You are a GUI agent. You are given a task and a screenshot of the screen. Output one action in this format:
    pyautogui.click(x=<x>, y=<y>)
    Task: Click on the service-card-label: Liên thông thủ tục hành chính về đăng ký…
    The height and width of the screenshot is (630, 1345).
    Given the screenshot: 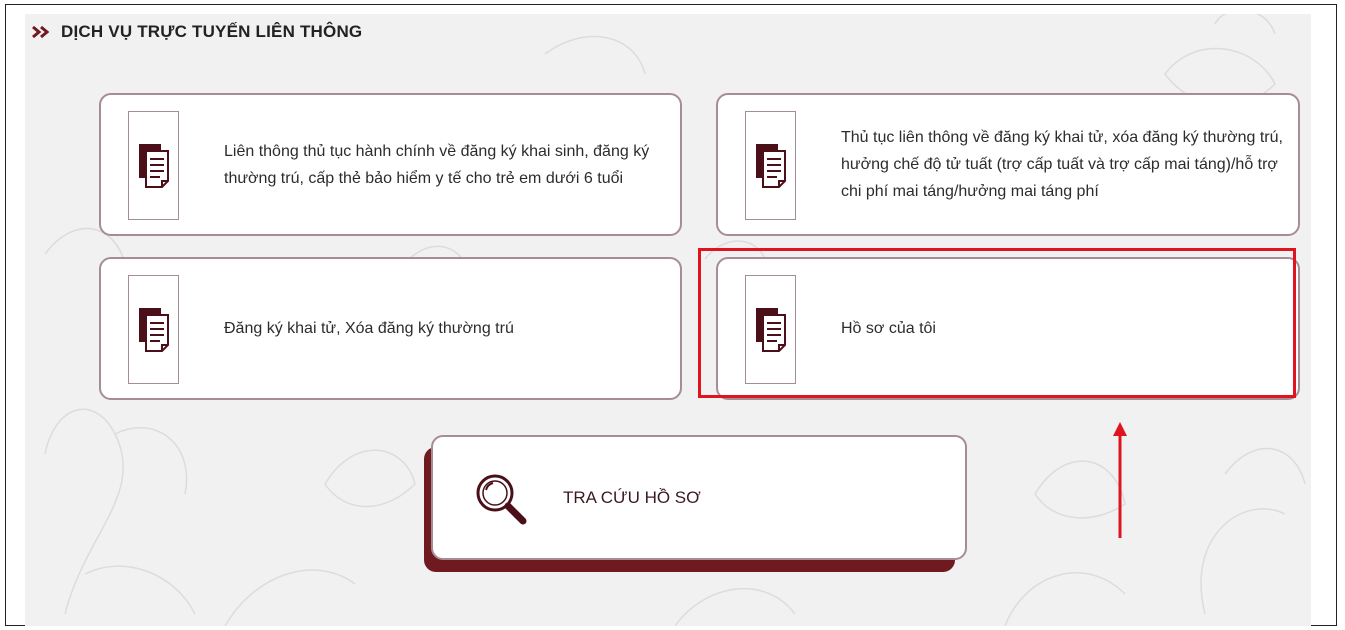 What is the action you would take?
    pyautogui.click(x=437, y=164)
    